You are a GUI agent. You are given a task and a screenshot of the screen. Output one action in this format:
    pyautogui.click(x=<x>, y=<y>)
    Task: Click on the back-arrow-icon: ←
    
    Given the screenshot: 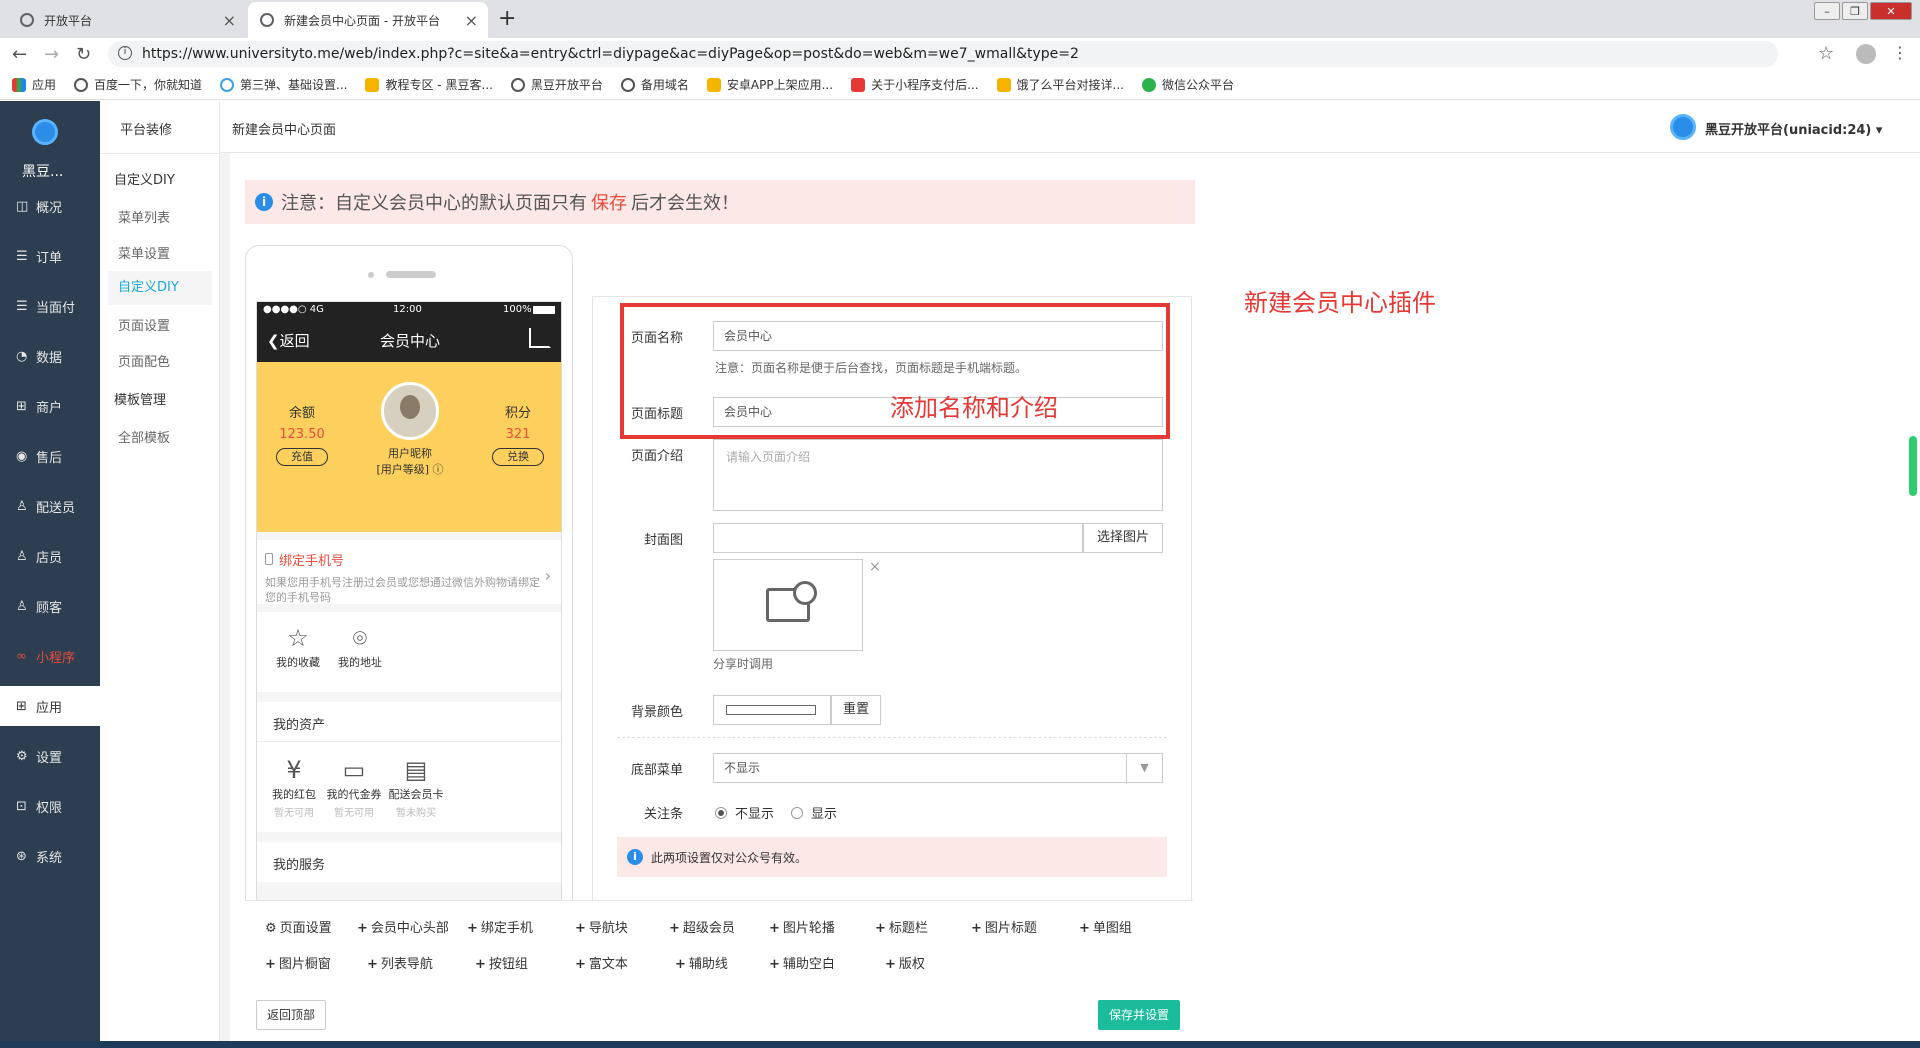 What is the action you would take?
    pyautogui.click(x=19, y=54)
    